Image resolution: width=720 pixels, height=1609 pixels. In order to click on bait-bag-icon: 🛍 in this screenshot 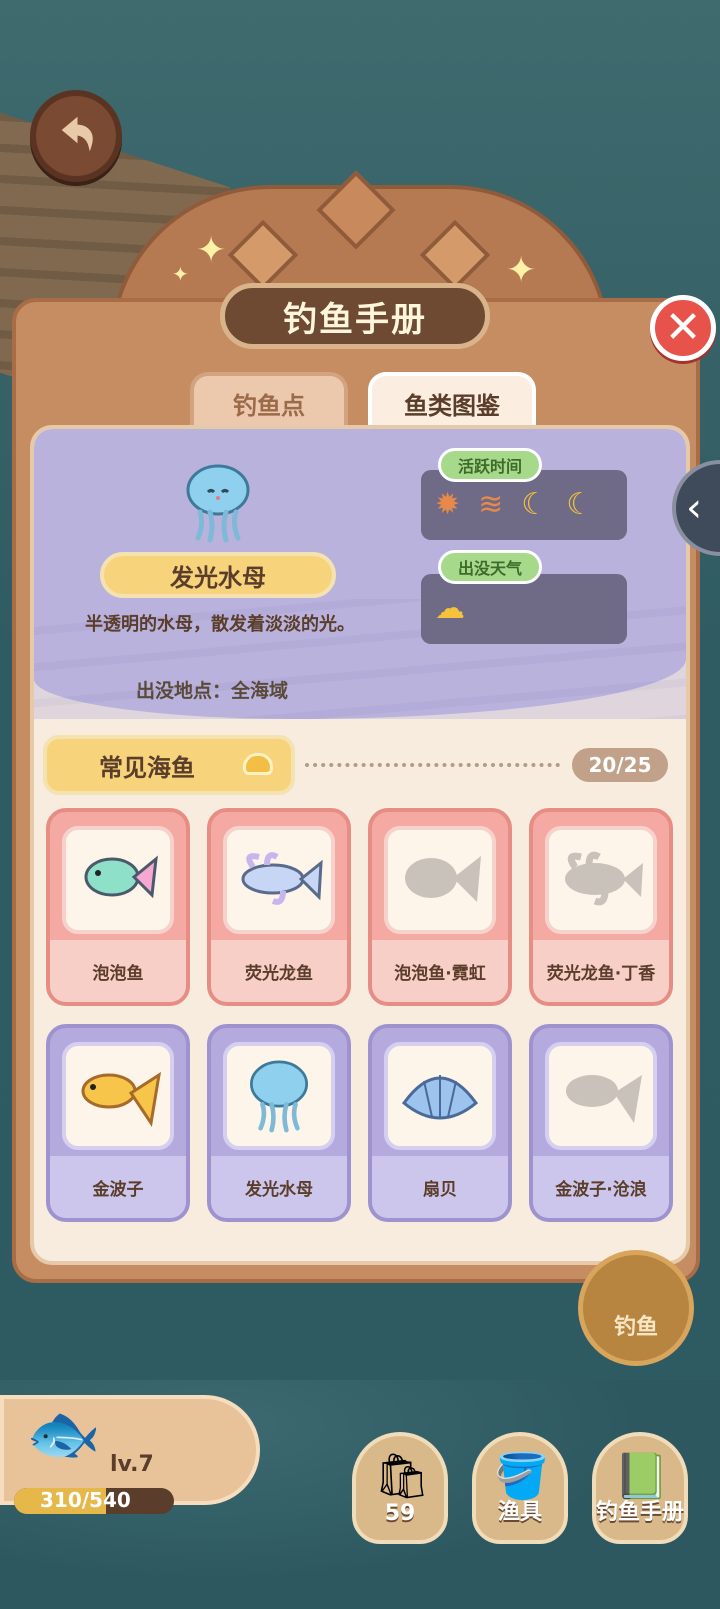, I will do `click(402, 1476)`.